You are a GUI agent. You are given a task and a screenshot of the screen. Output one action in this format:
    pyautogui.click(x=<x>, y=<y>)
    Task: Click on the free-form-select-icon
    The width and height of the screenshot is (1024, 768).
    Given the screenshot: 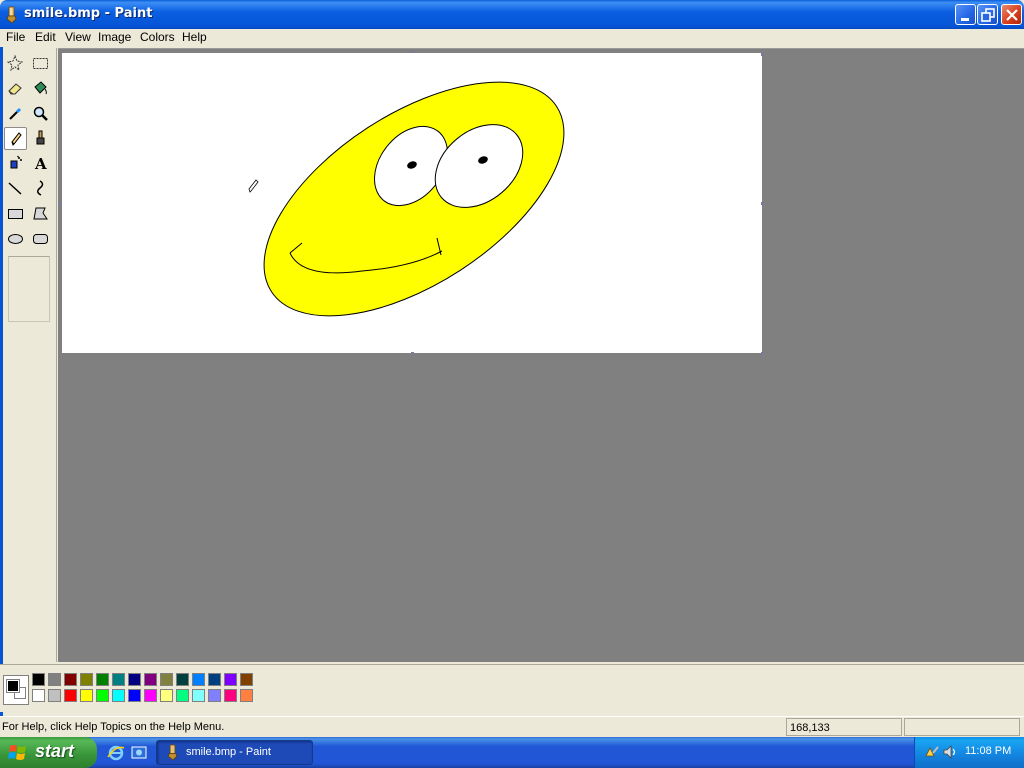 What is the action you would take?
    pyautogui.click(x=15, y=63)
    